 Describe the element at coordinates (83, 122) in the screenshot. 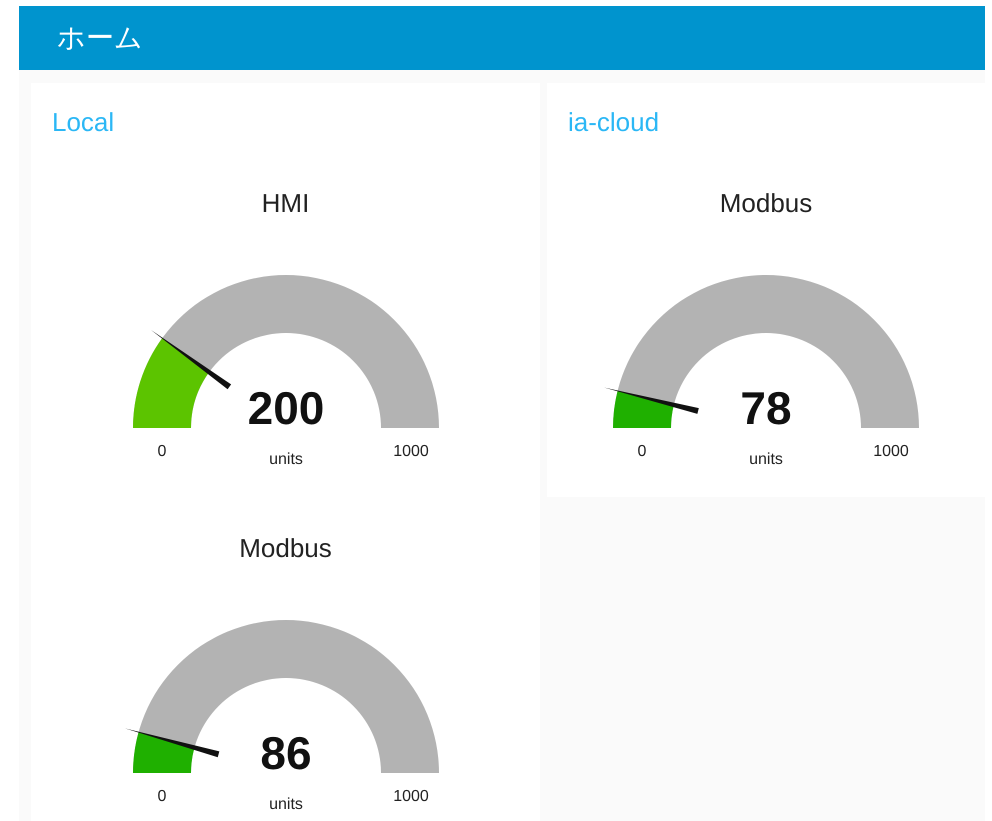

I see `group-title: Local` at that location.